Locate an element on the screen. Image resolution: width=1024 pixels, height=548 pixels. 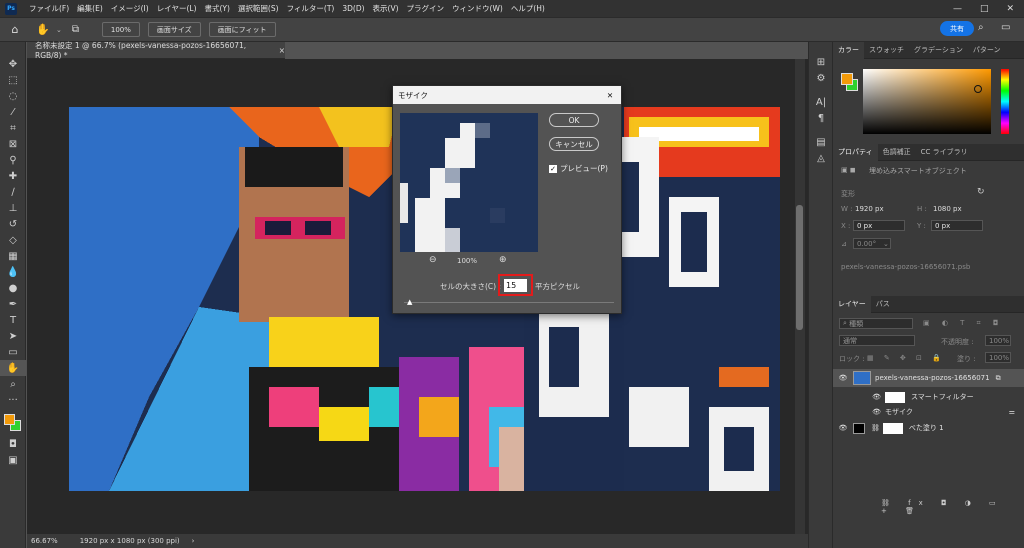
frame-tool-icon: ⊠ is located at coordinates (13, 144).